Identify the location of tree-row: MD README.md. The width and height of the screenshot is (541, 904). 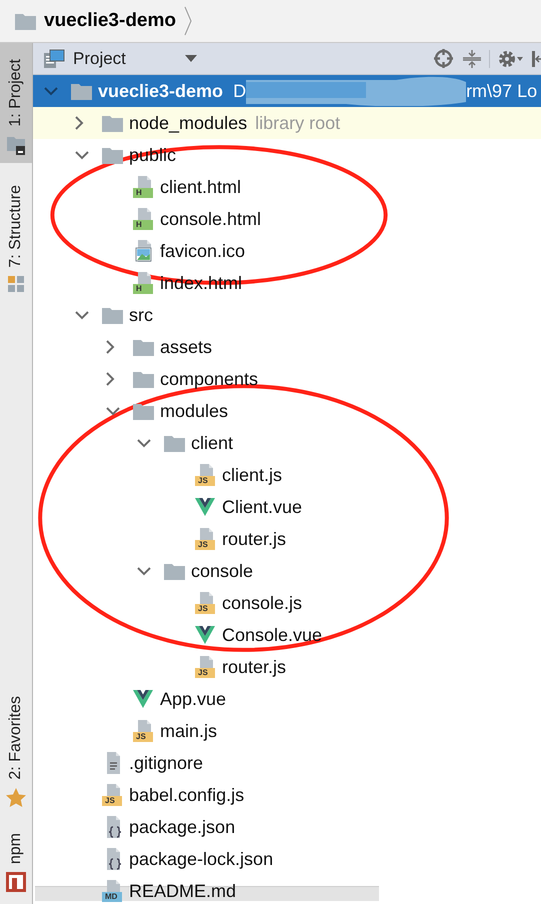
(287, 889).